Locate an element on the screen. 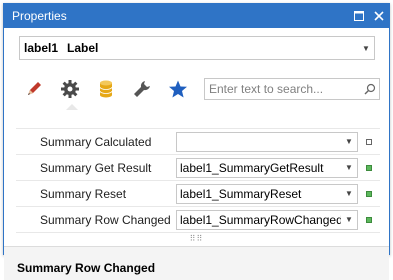  close-icon is located at coordinates (379, 16).